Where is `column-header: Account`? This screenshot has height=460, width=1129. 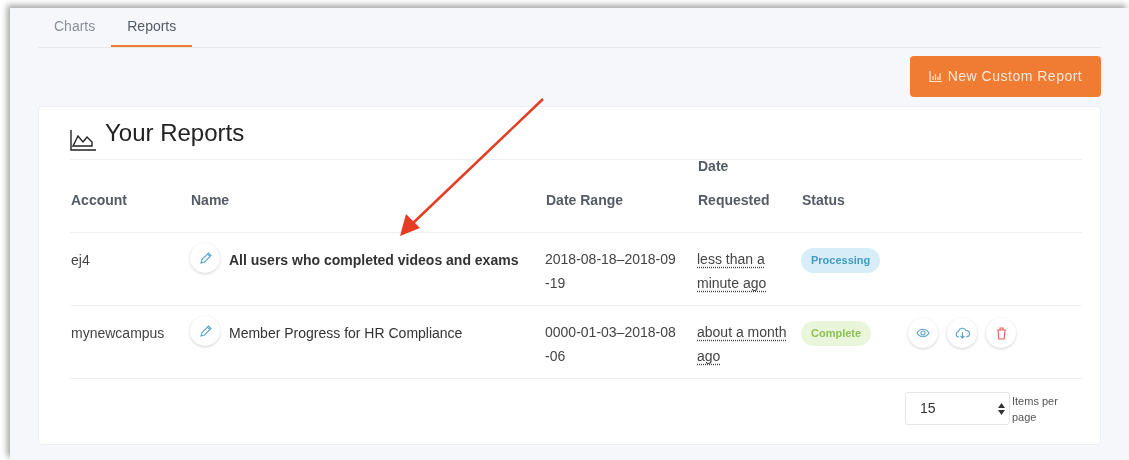 column-header: Account is located at coordinates (99, 200).